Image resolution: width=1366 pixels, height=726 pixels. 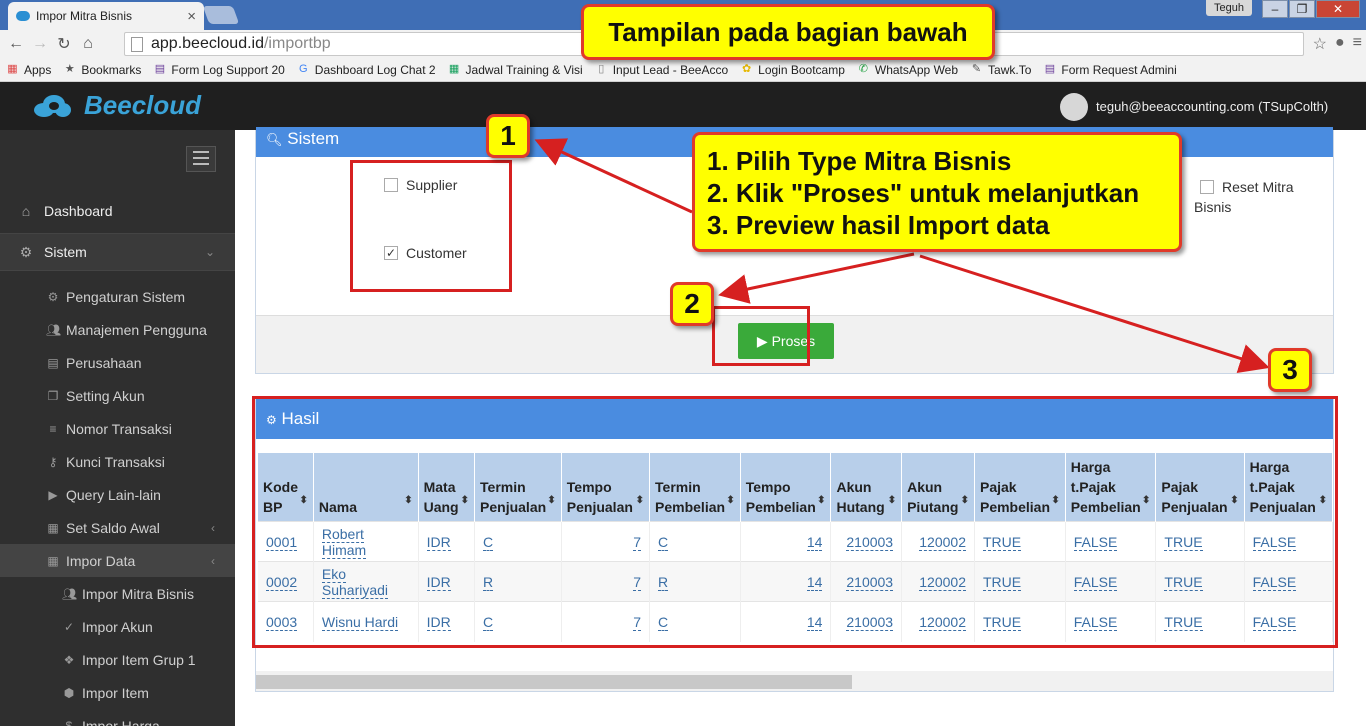 I want to click on dollar-icon: $, so click(x=69, y=722).